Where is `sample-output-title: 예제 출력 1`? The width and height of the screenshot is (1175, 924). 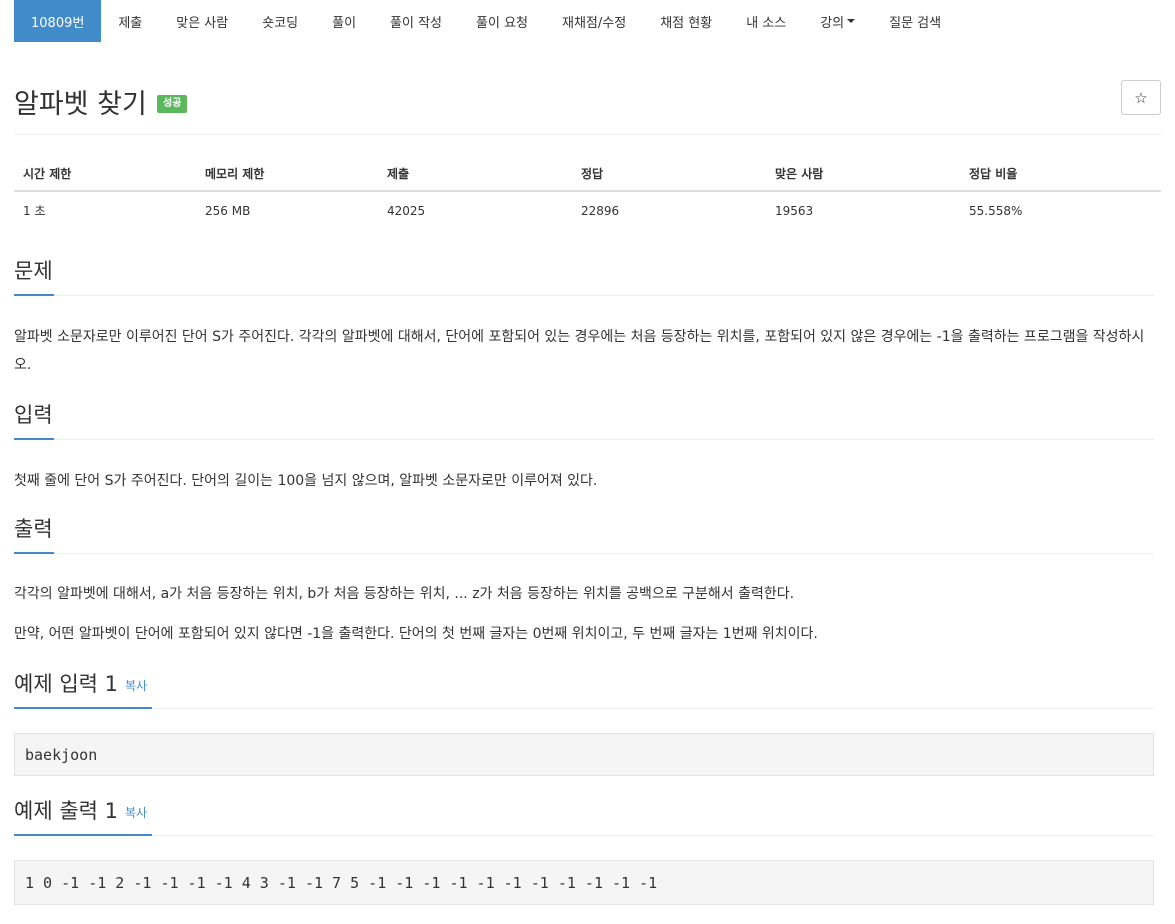
sample-output-title: 예제 출력 1 is located at coordinates (66, 811).